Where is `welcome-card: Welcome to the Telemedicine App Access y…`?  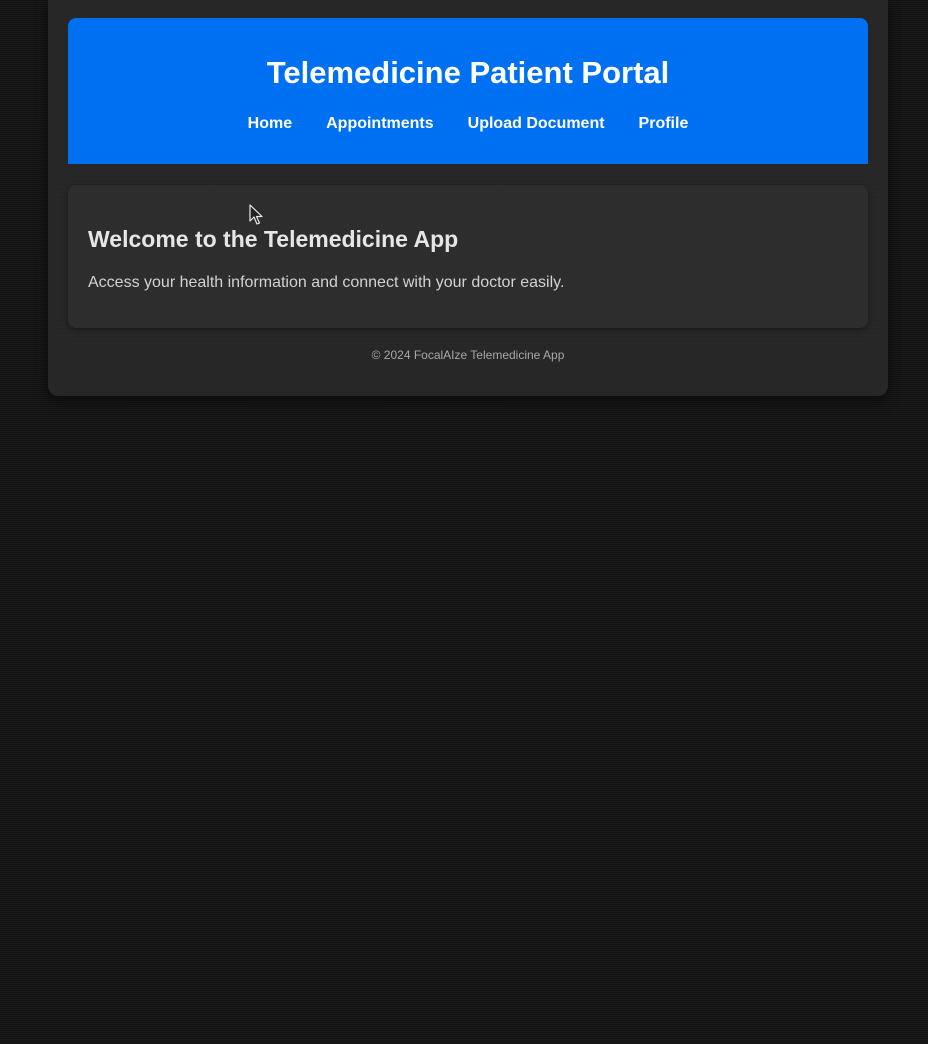
welcome-card: Welcome to the Telemedicine App Access y… is located at coordinates (468, 256).